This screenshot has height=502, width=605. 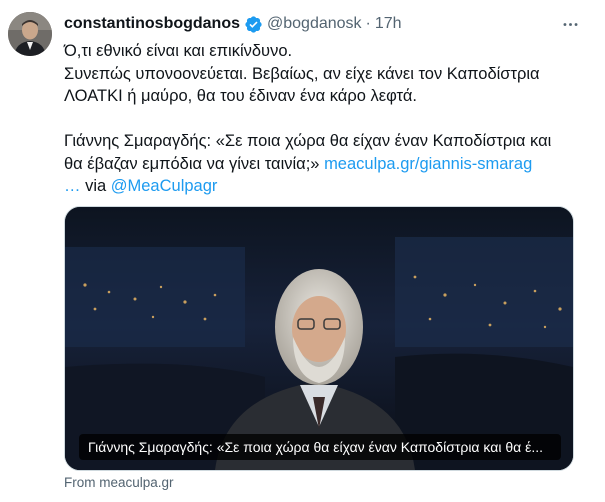 I want to click on article-link: meaculpa.gr/giannis-smarag, so click(x=428, y=164).